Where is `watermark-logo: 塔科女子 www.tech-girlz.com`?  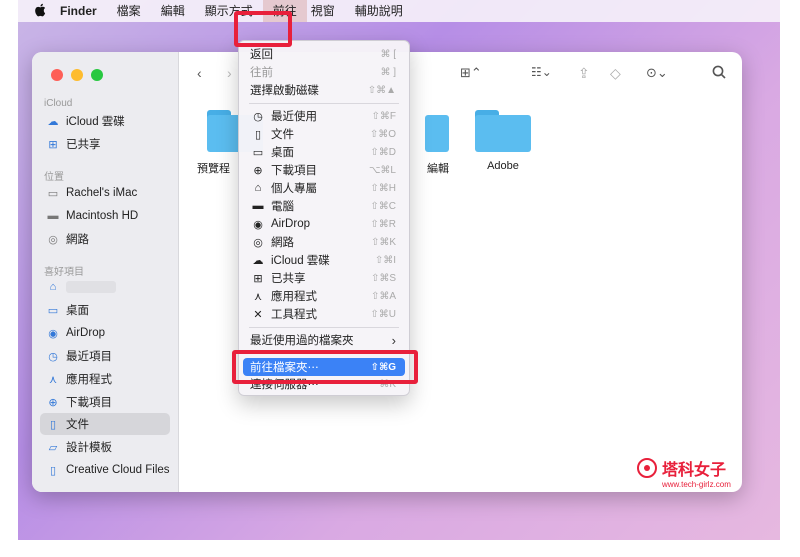
watermark-logo: 塔科女子 www.tech-girlz.com is located at coordinates (683, 472).